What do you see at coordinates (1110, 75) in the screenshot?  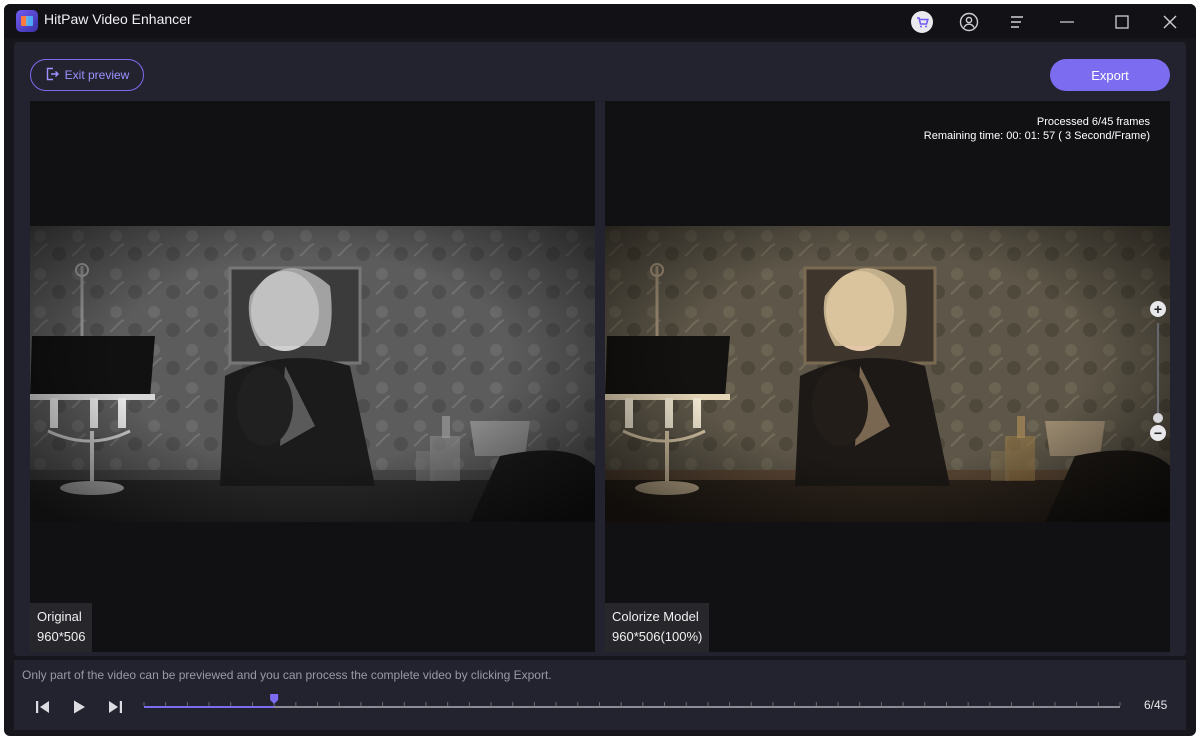 I see `export-button: Export` at bounding box center [1110, 75].